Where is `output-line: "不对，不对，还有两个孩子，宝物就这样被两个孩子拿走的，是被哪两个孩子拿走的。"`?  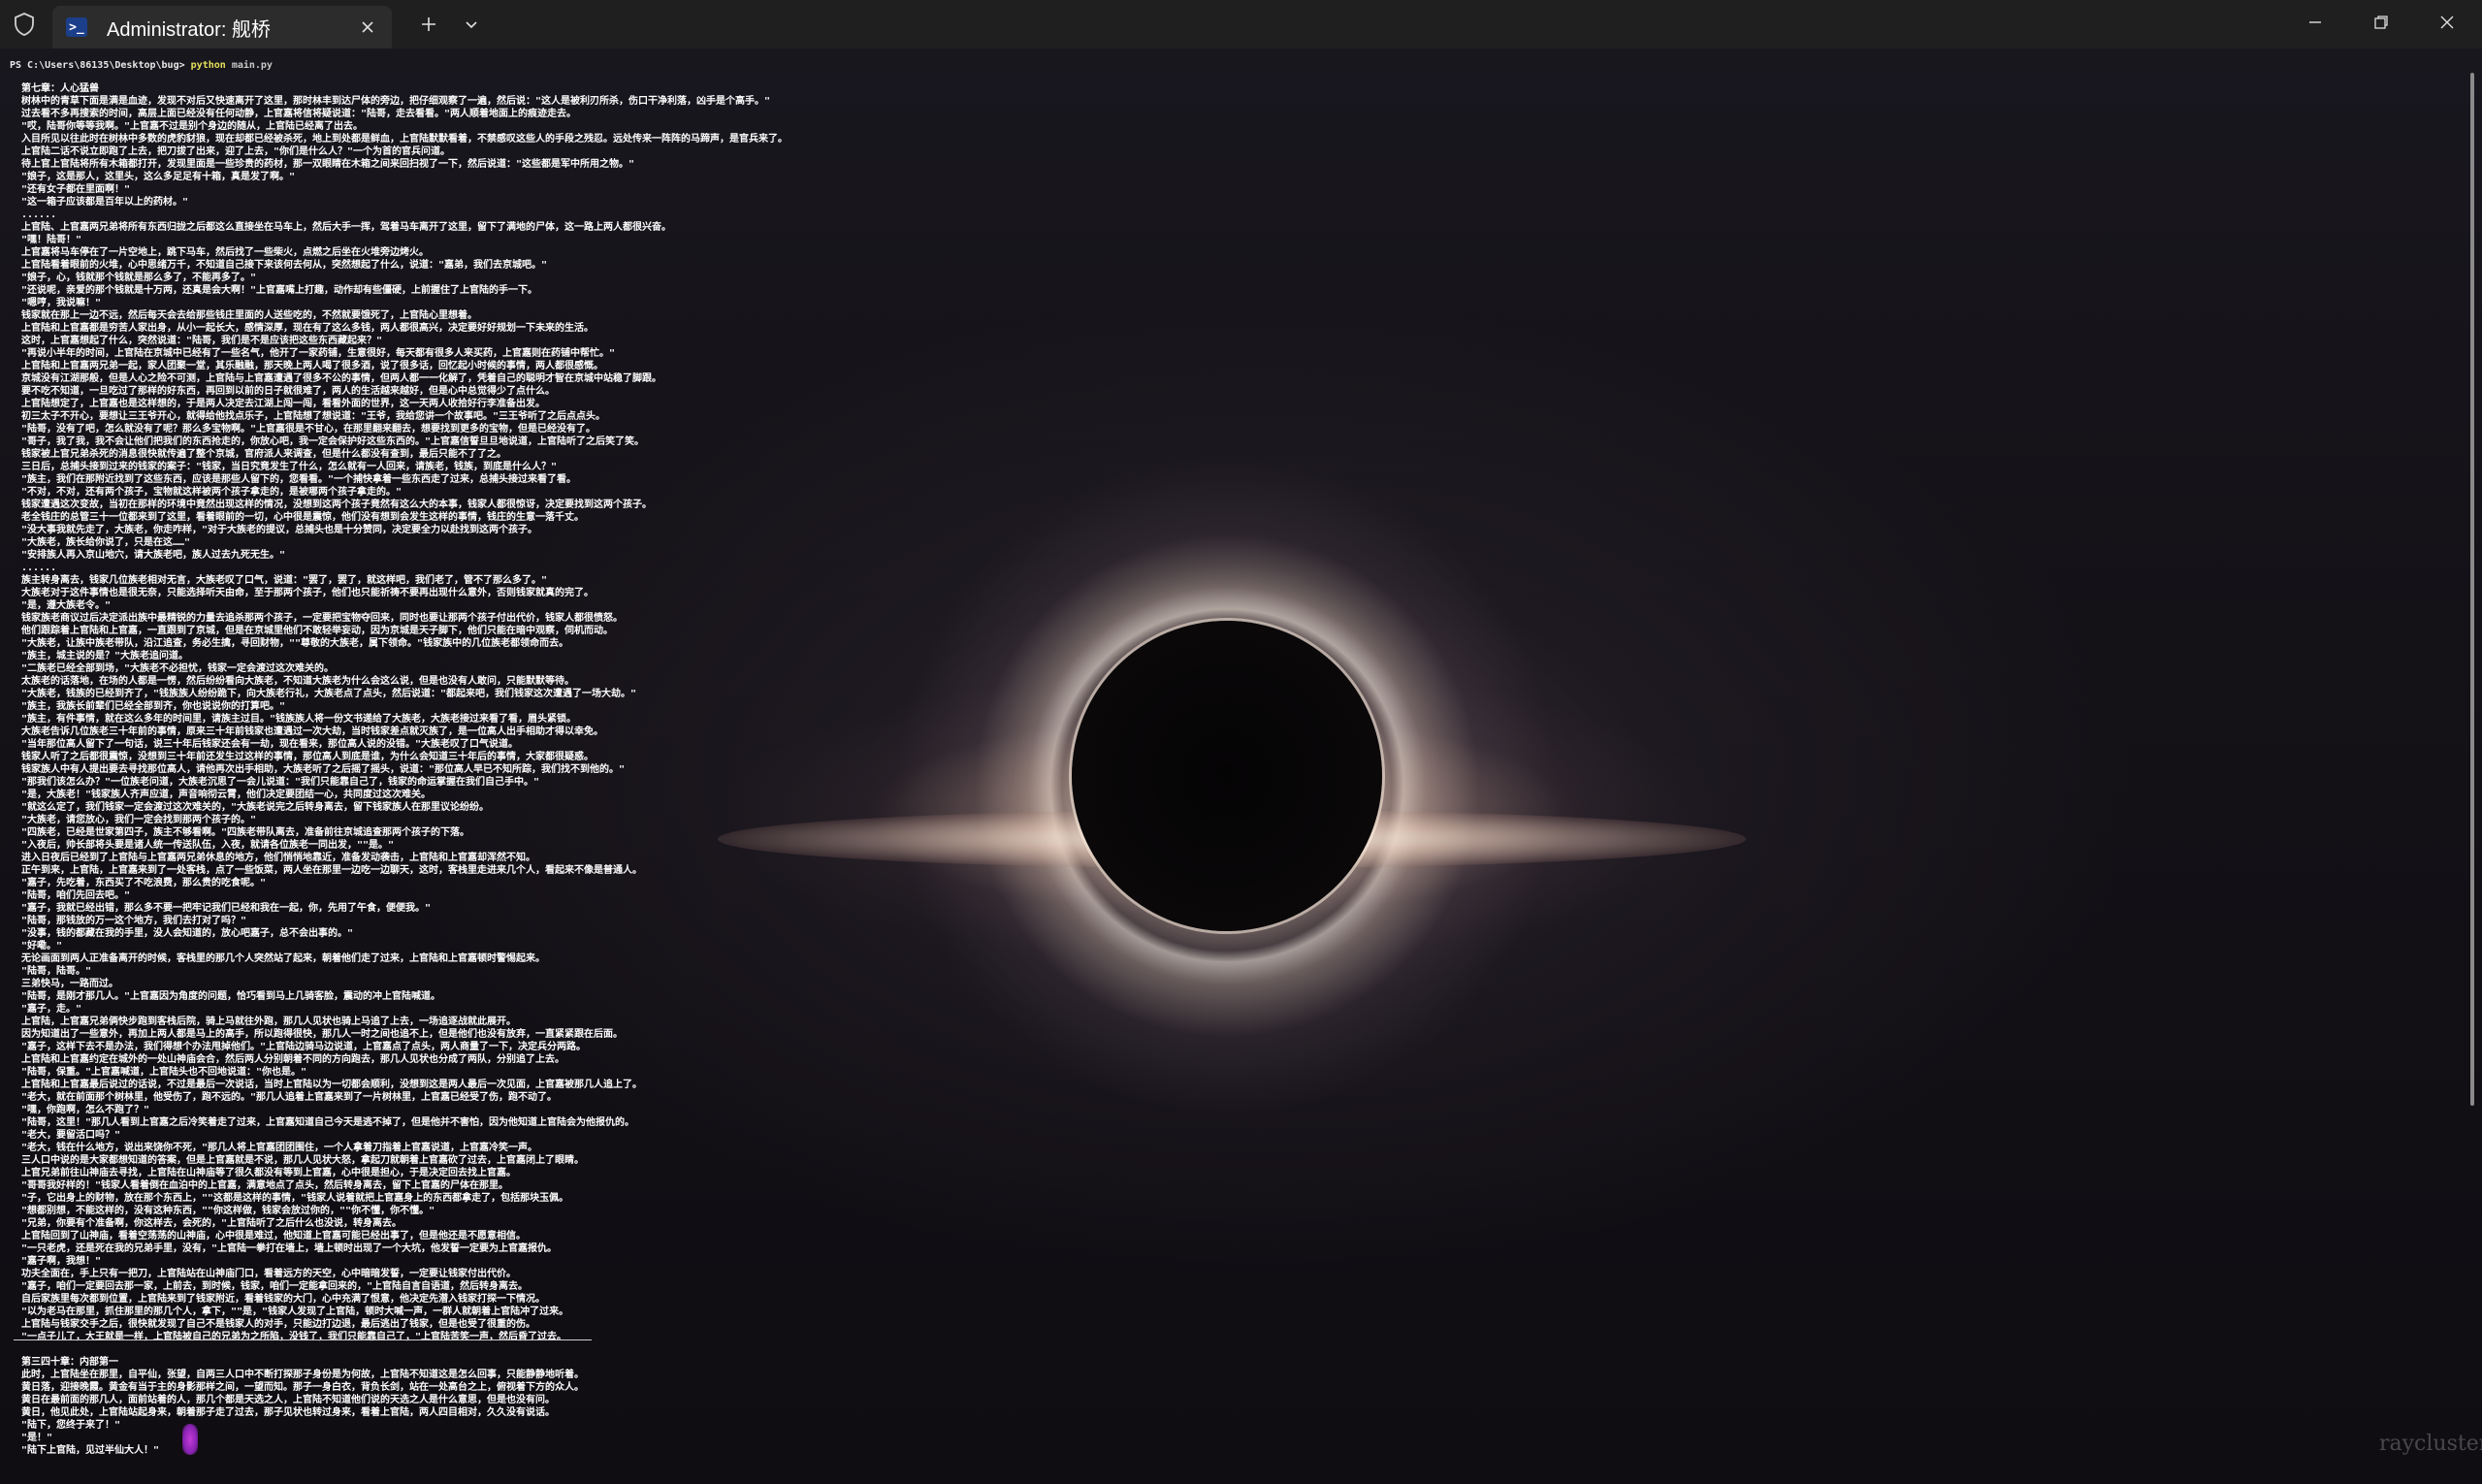
output-line: "不对，不对，还有两个孩子，宝物就这样被两个孩子拿走的，是被哪两个孩子拿走的。" is located at coordinates (212, 492).